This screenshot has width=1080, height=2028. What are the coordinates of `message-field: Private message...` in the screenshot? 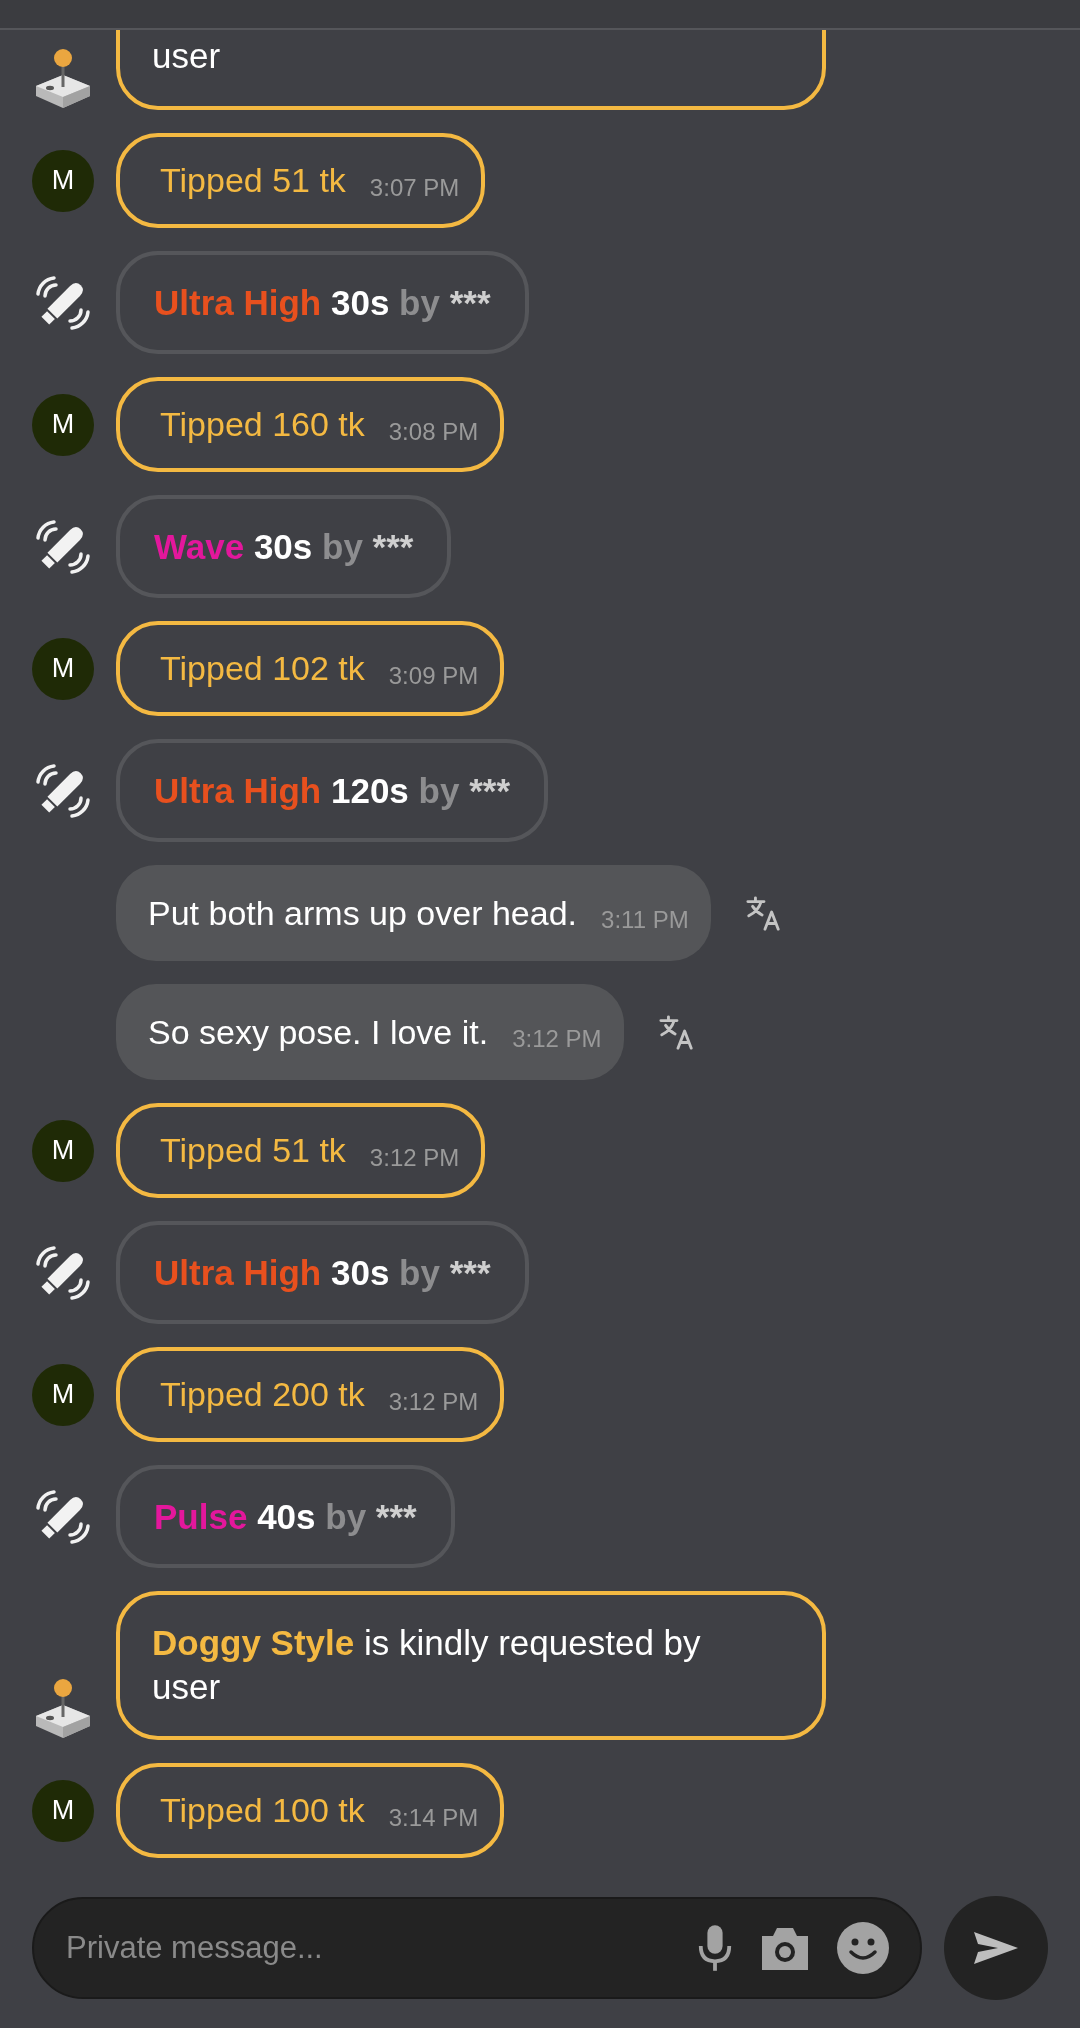 It's located at (477, 1948).